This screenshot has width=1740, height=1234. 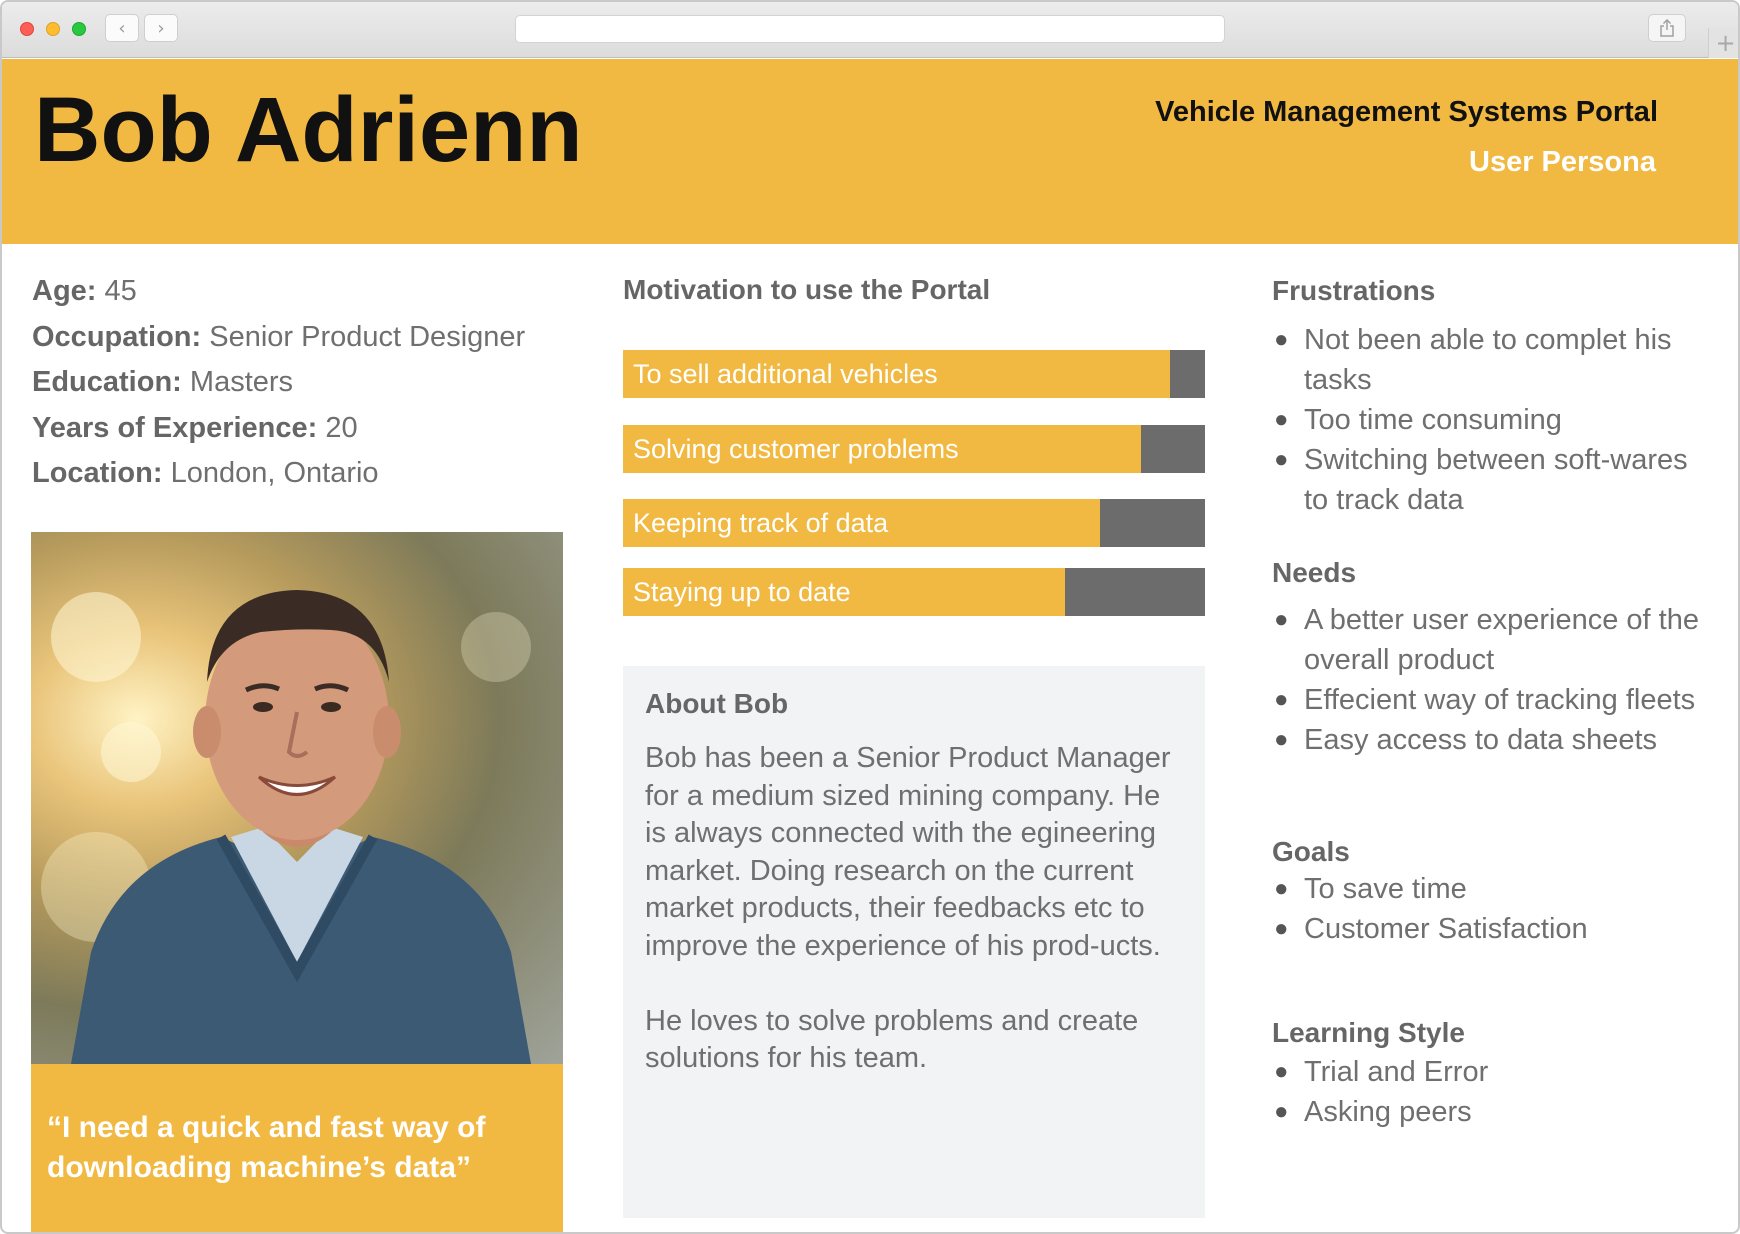 I want to click on chevron-left-icon: ‹, so click(x=122, y=28).